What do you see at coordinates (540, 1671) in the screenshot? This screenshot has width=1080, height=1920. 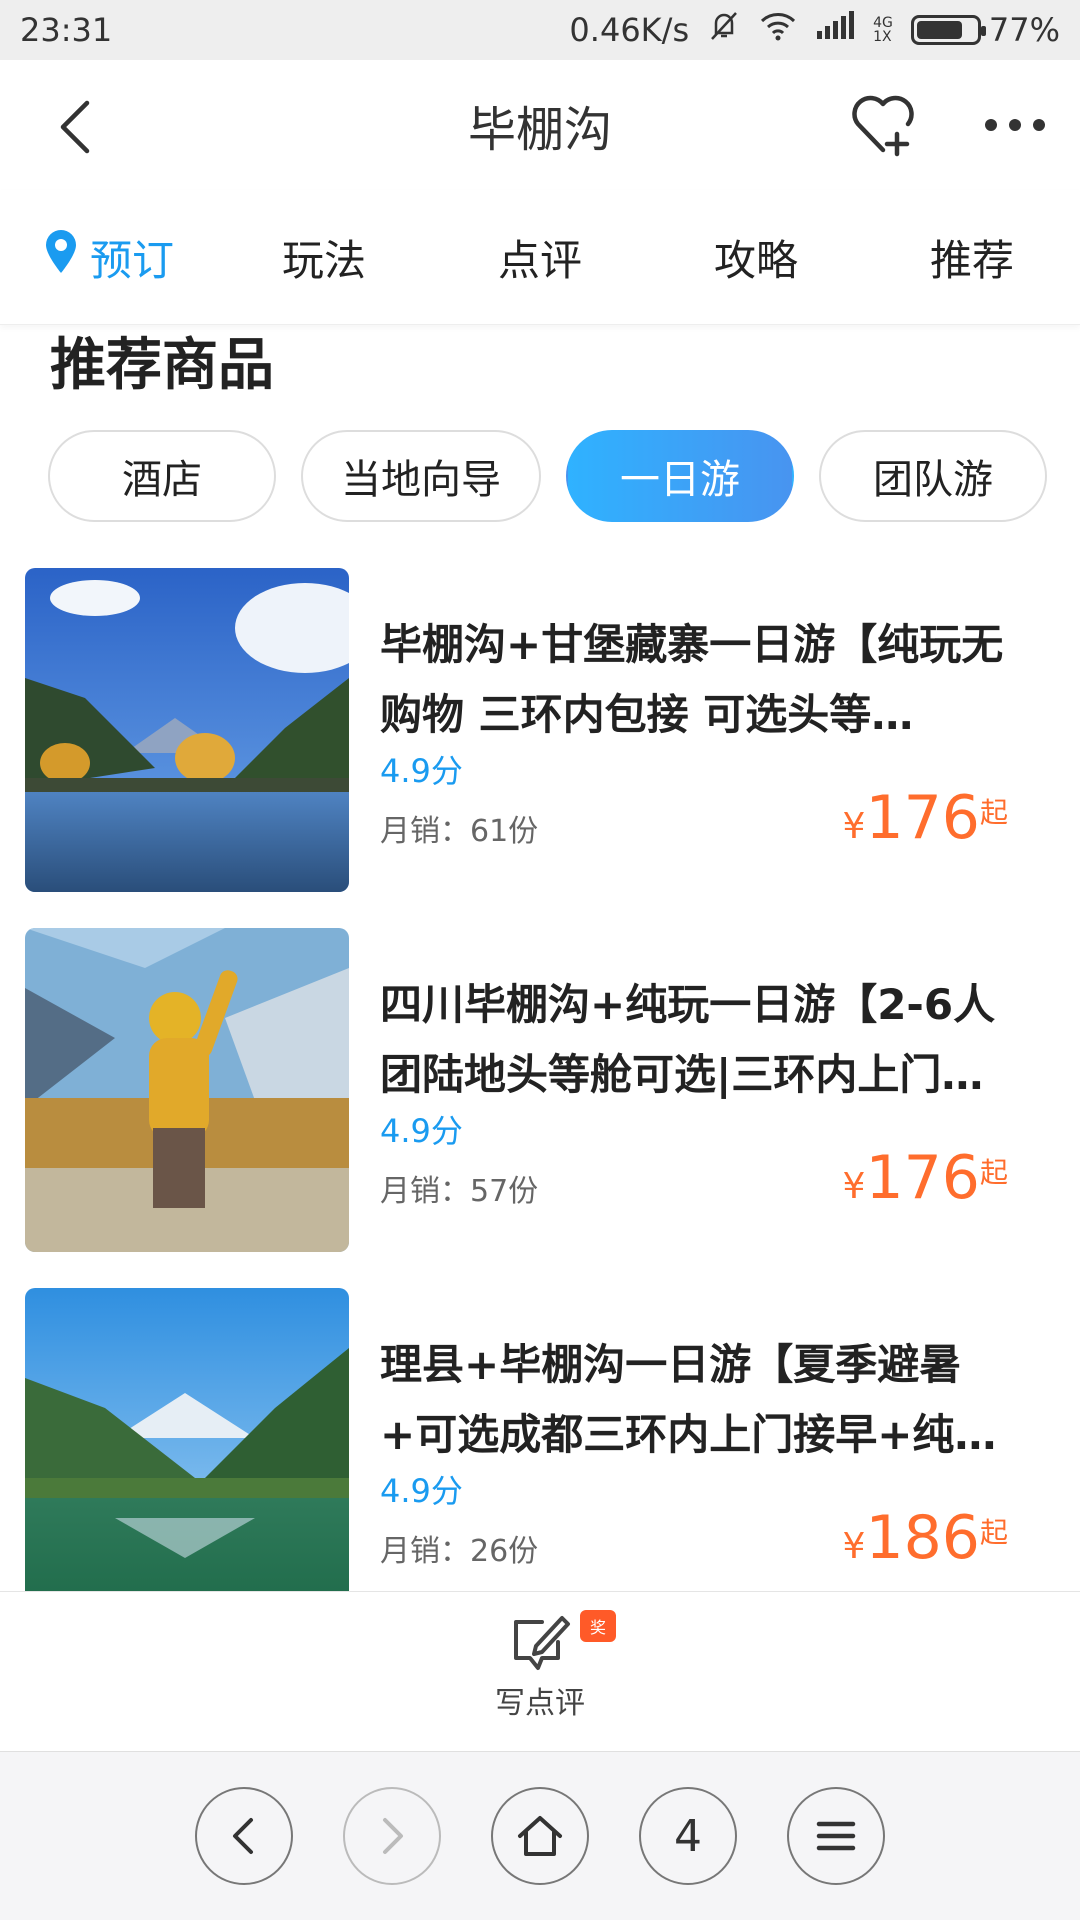 I see `review-bar: 写点评 奖` at bounding box center [540, 1671].